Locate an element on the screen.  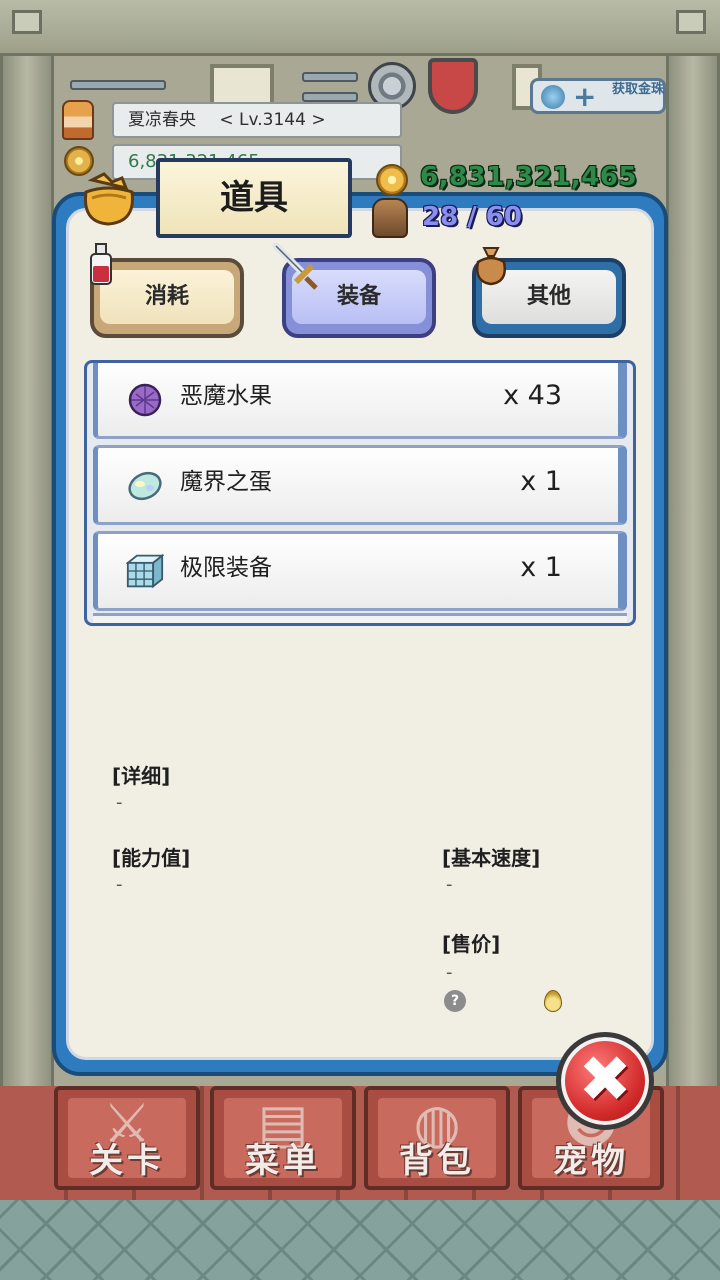
nav-bag-button: ◍ 背包 is located at coordinates (437, 1138).